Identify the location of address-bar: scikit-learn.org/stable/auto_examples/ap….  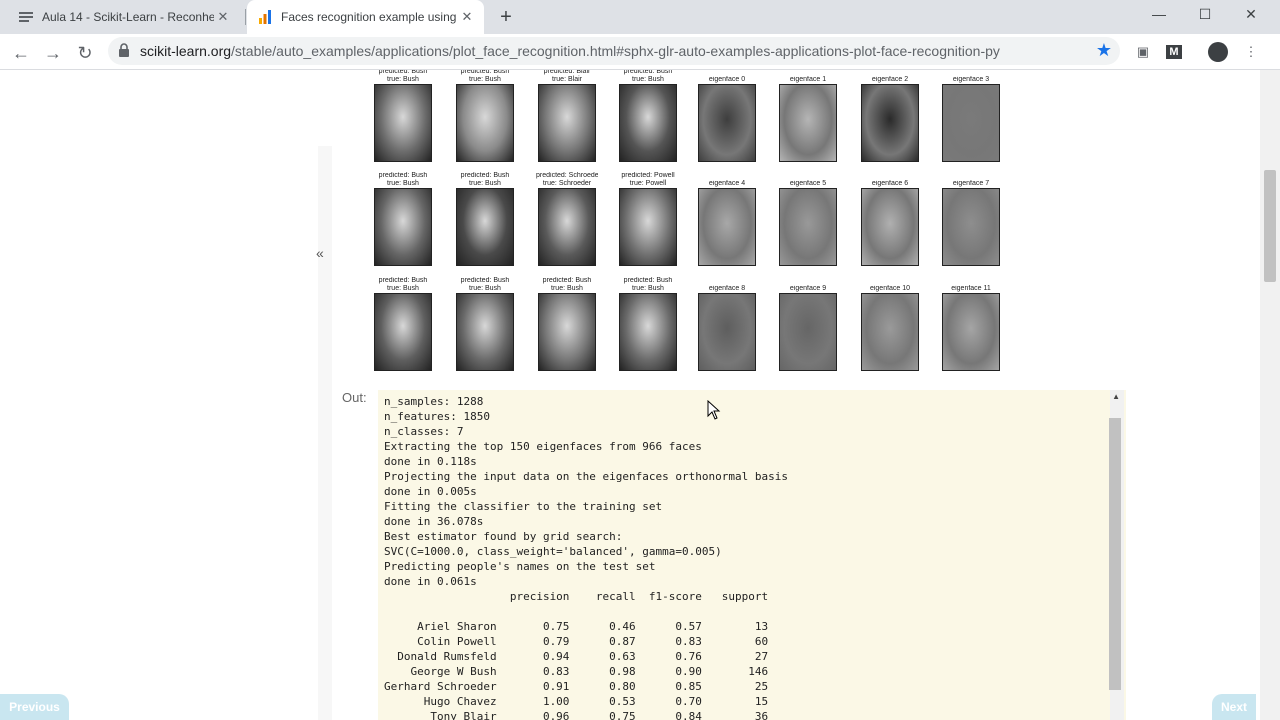
(614, 51).